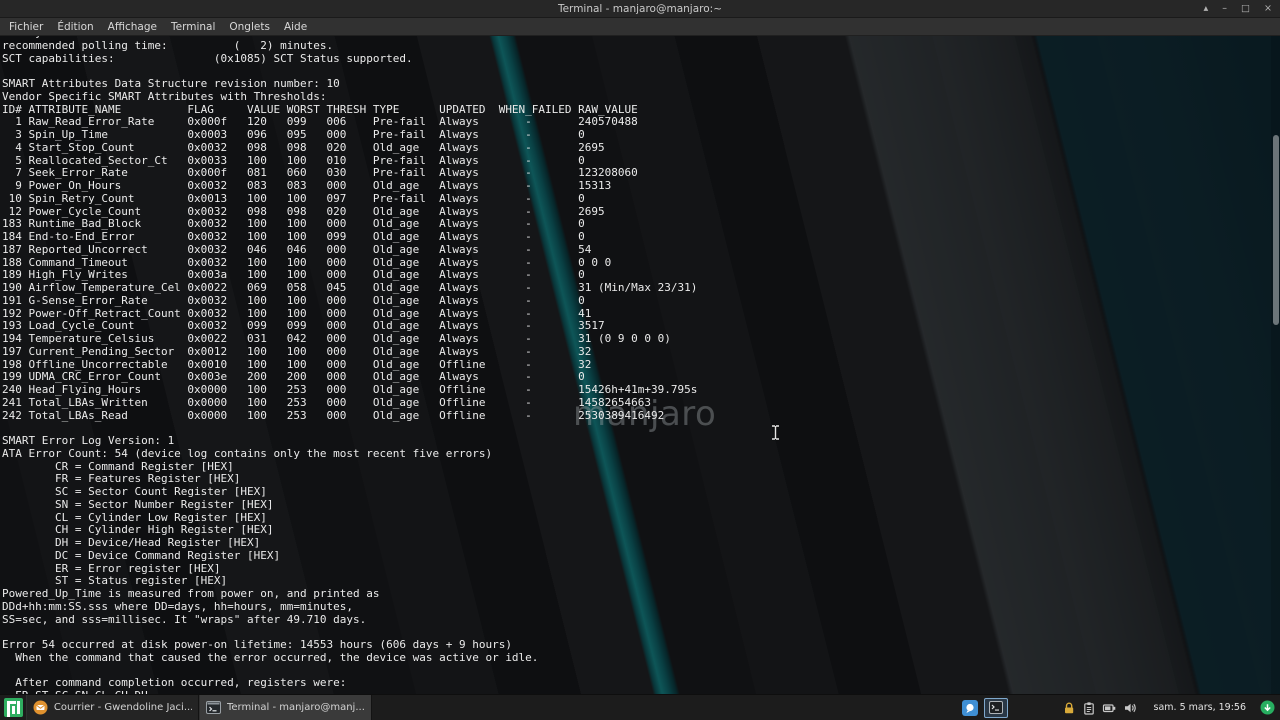 The height and width of the screenshot is (720, 1280). I want to click on terminal-indicator-icon, so click(995, 707).